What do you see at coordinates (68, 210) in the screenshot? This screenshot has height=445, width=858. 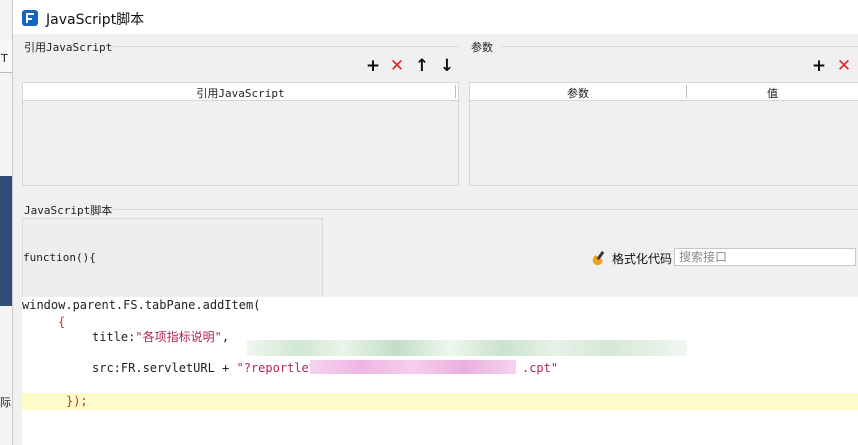 I see `script-section-label: JavaScript脚本` at bounding box center [68, 210].